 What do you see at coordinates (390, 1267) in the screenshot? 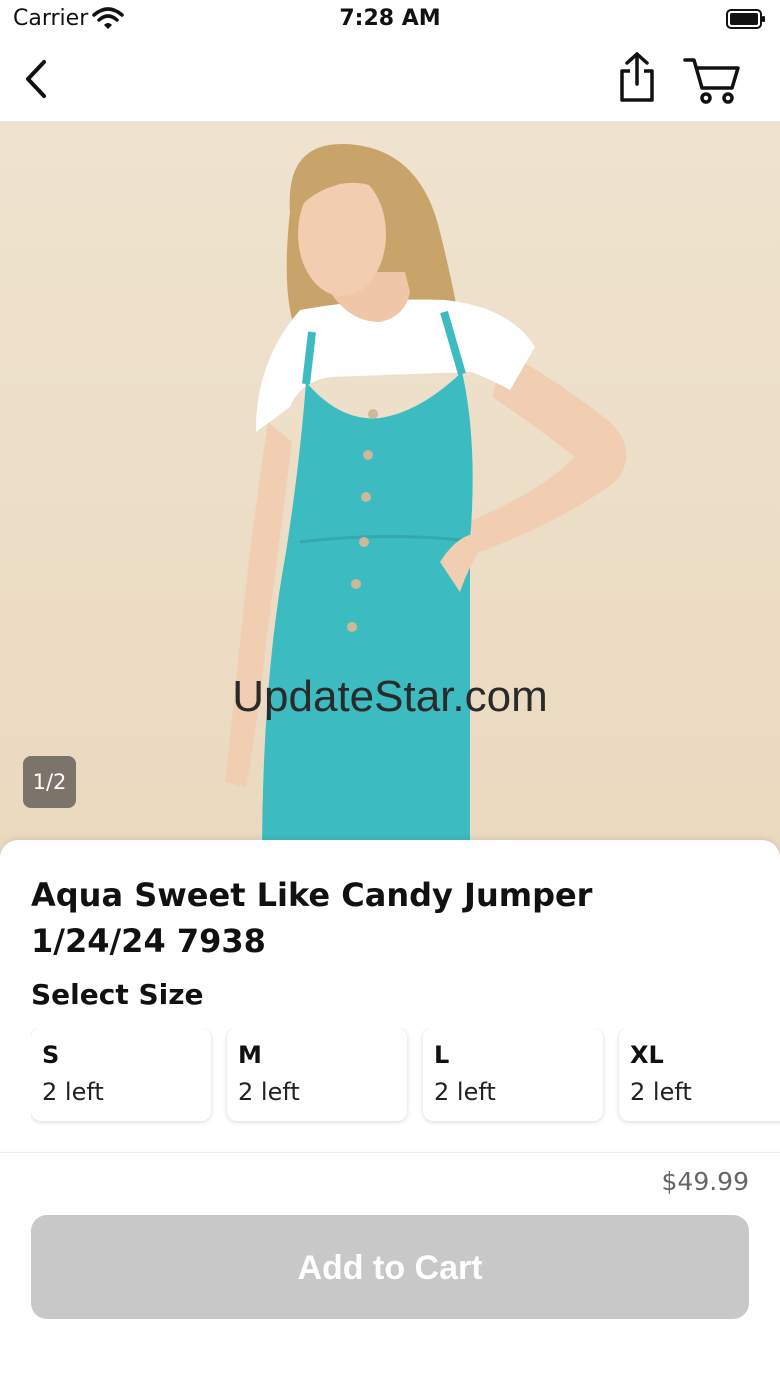
I see `add-to-cart-button: Add to Cart` at bounding box center [390, 1267].